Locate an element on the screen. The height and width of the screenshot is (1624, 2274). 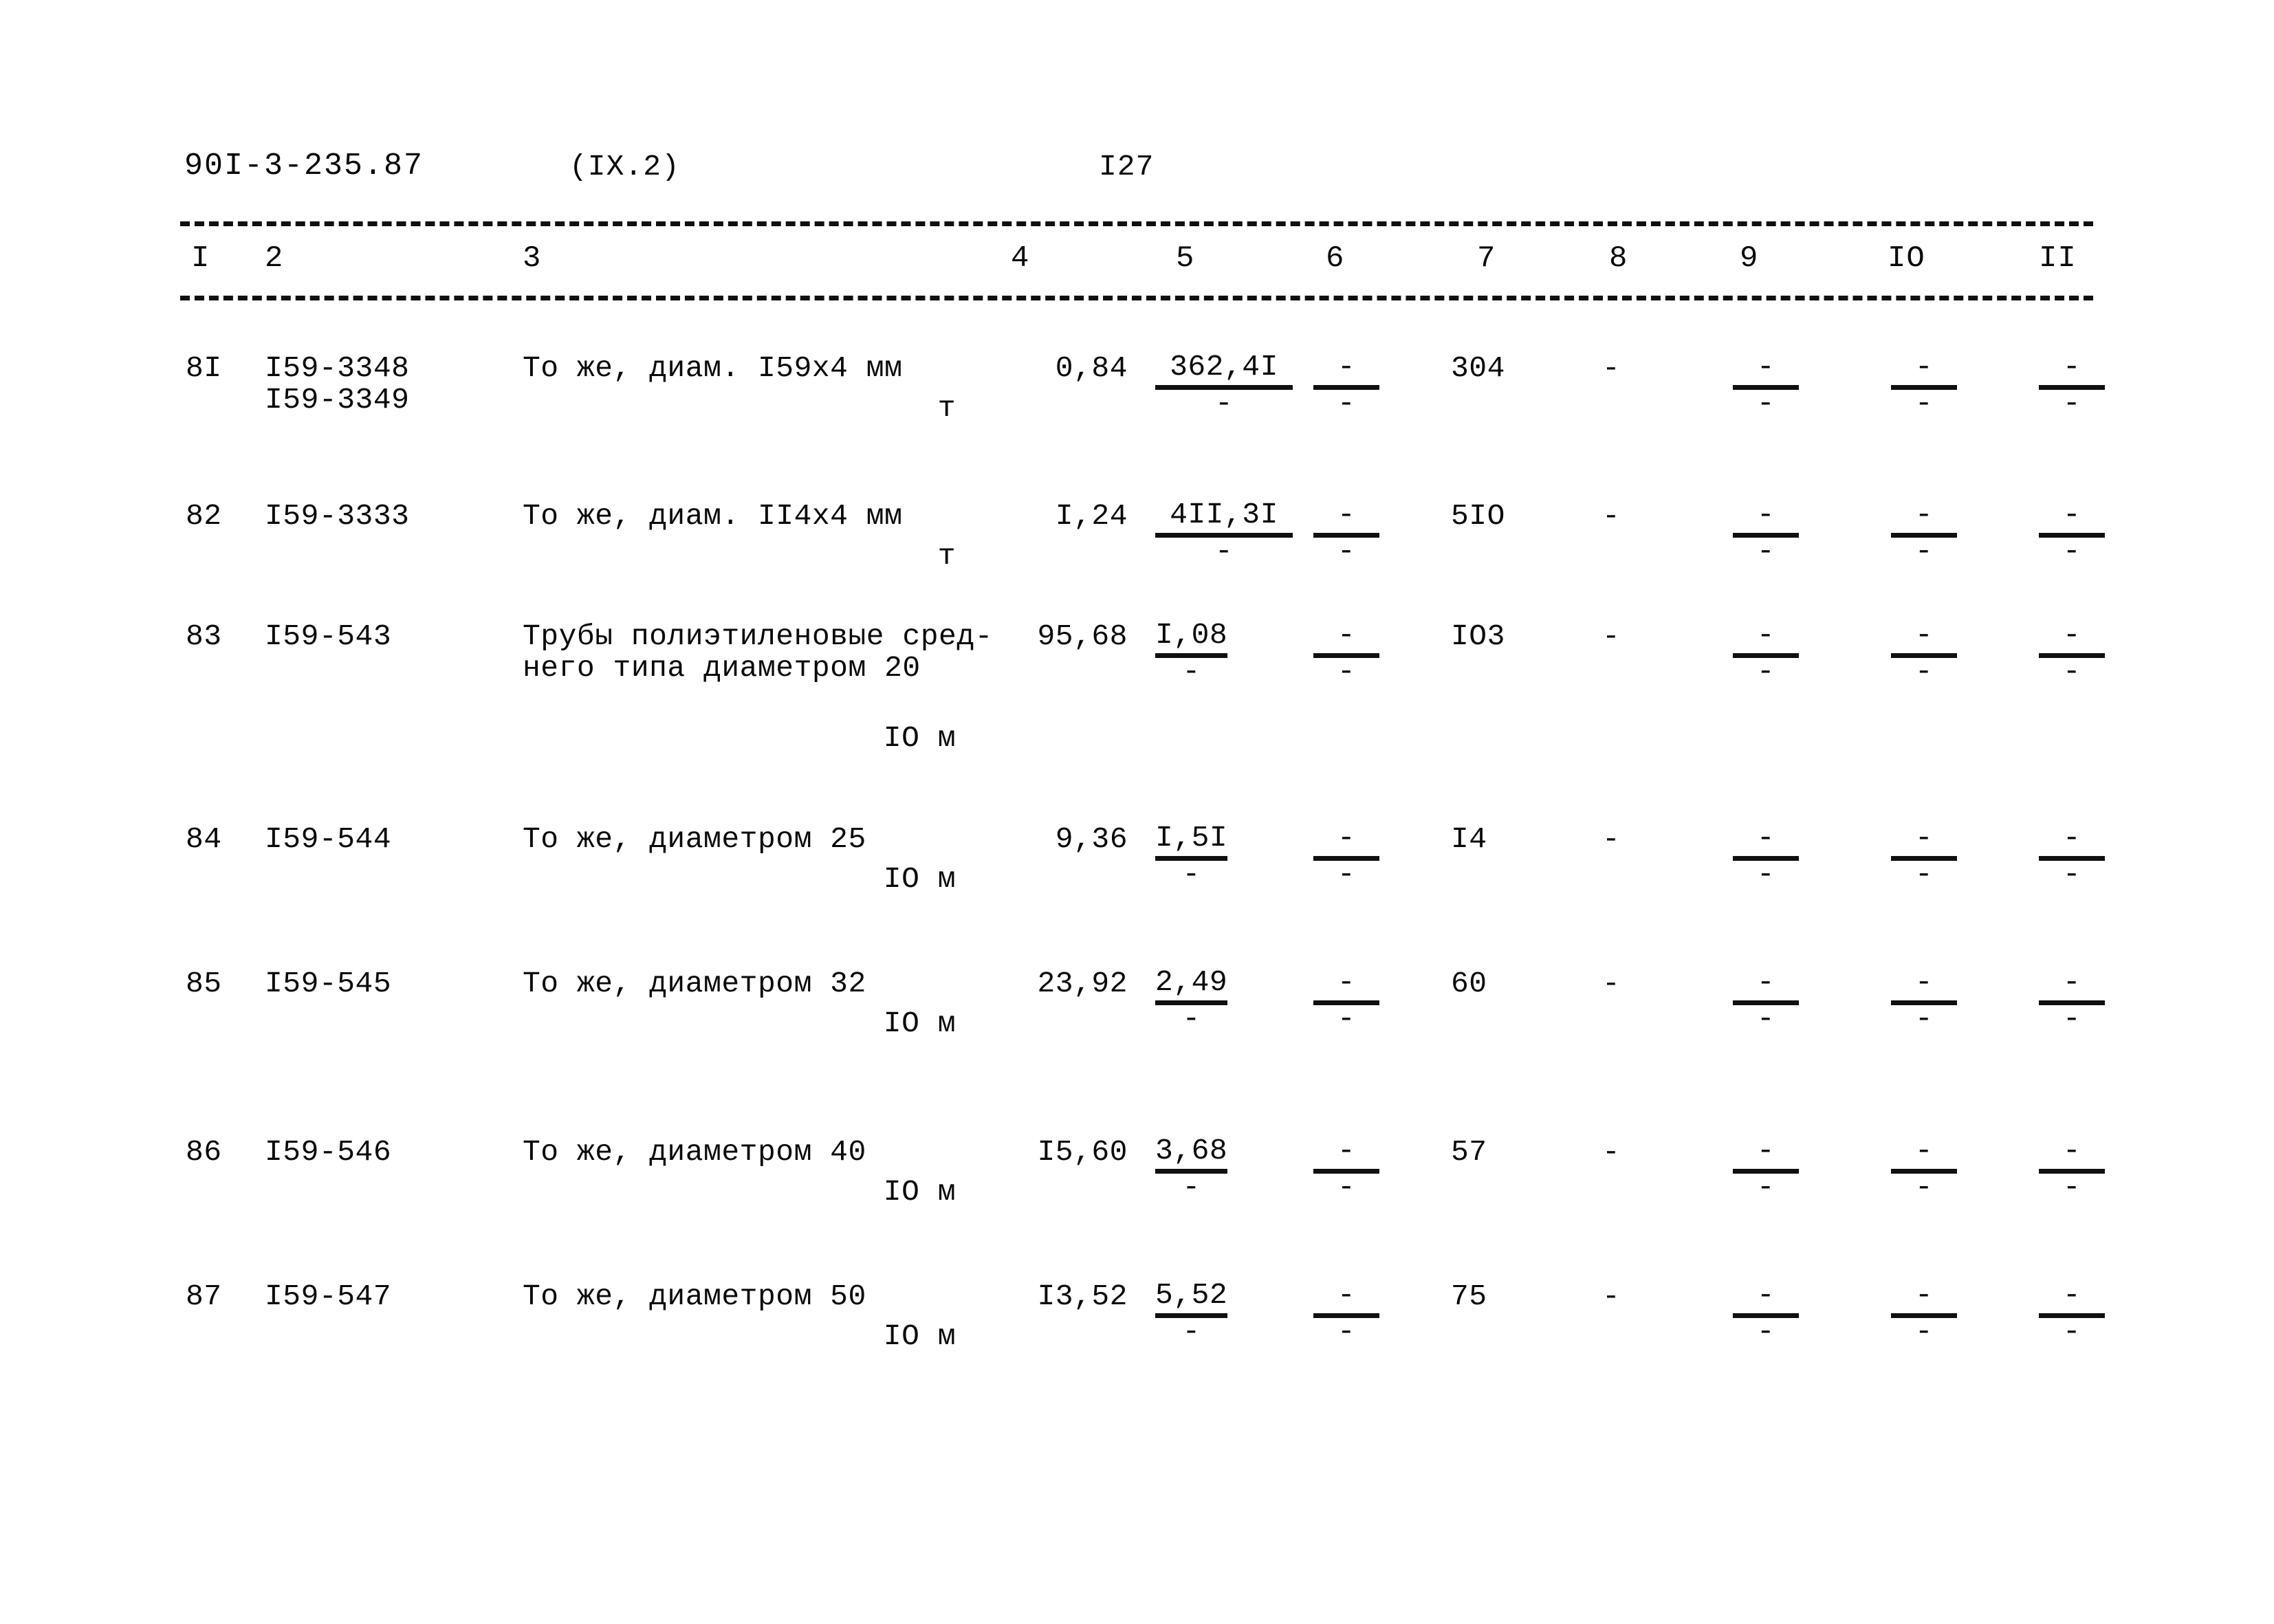
column-5-fraction: 362,4I - is located at coordinates (1227, 386).